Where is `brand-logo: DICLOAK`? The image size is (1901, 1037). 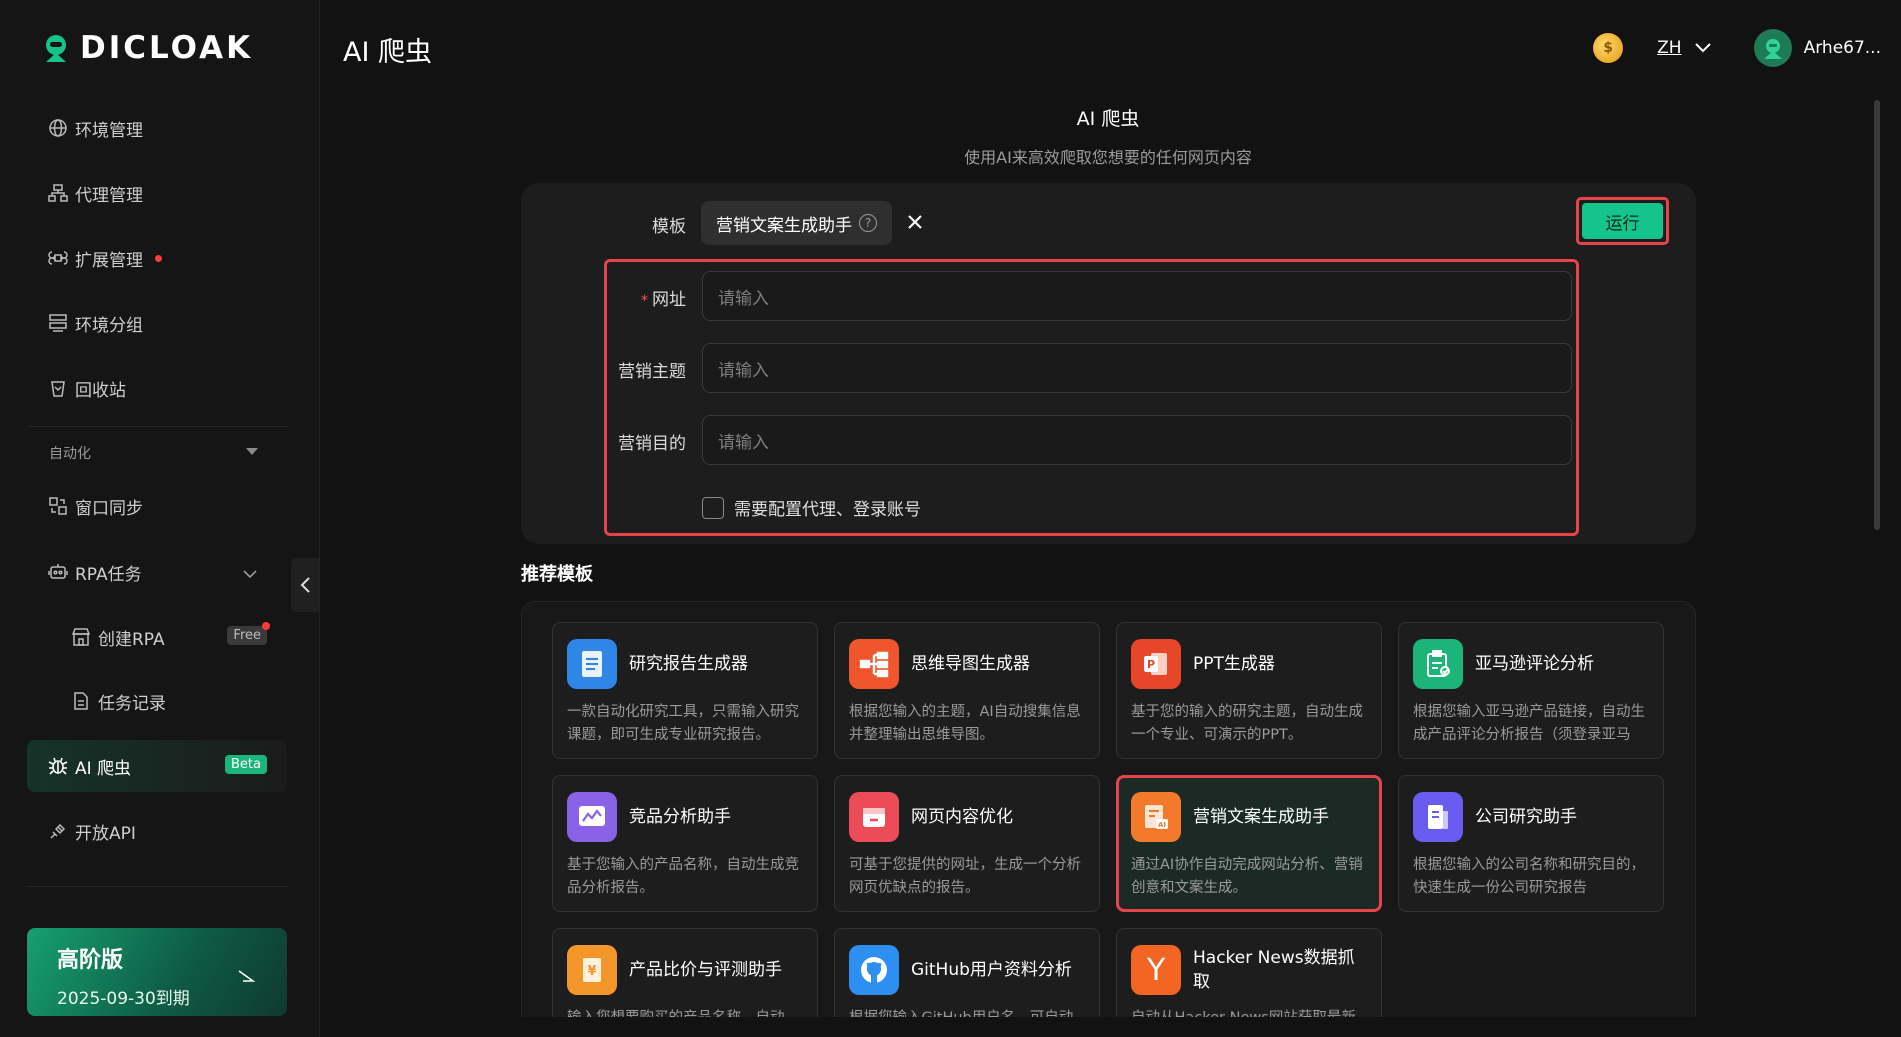
brand-logo: DICLOAK is located at coordinates (146, 48).